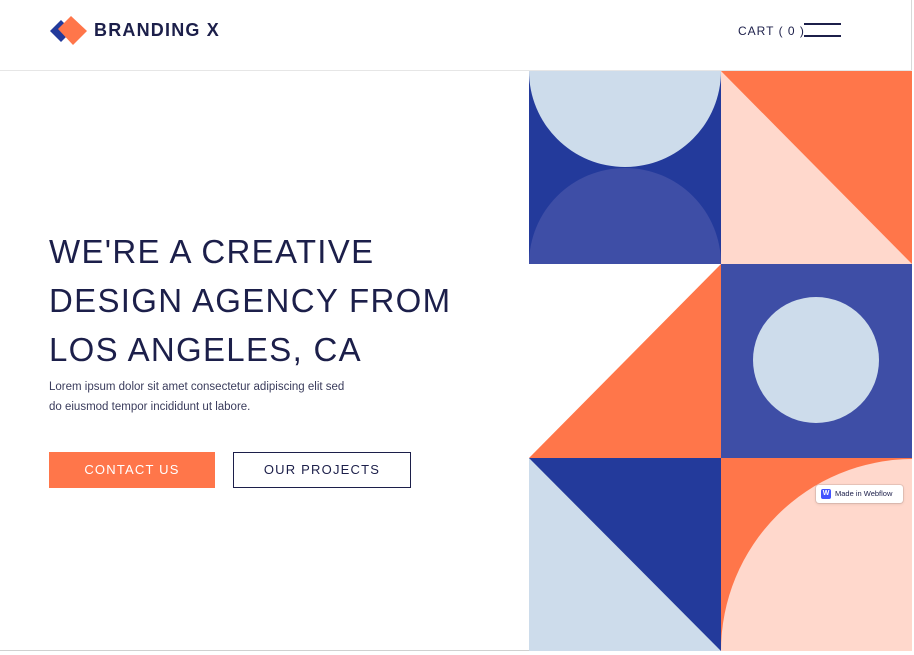 This screenshot has height=655, width=914. Describe the element at coordinates (822, 24) in the screenshot. I see `menu-line-top` at that location.